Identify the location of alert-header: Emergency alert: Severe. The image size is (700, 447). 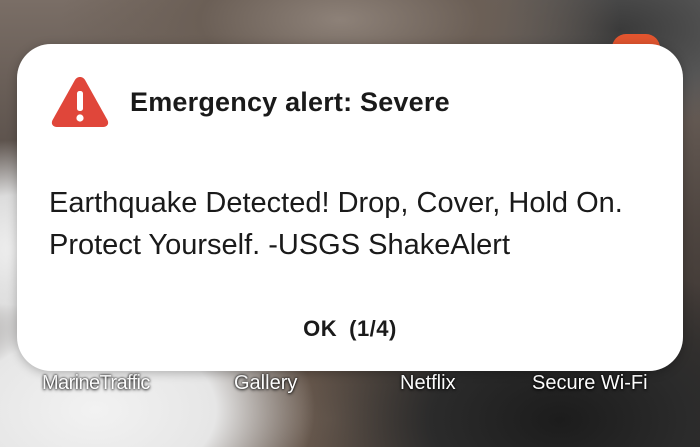
(250, 102).